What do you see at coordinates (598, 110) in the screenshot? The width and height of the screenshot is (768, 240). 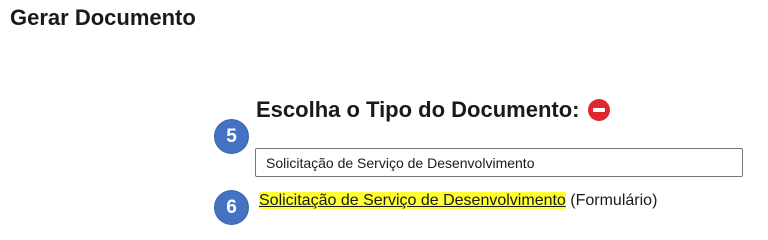 I see `minus-circle-icon` at bounding box center [598, 110].